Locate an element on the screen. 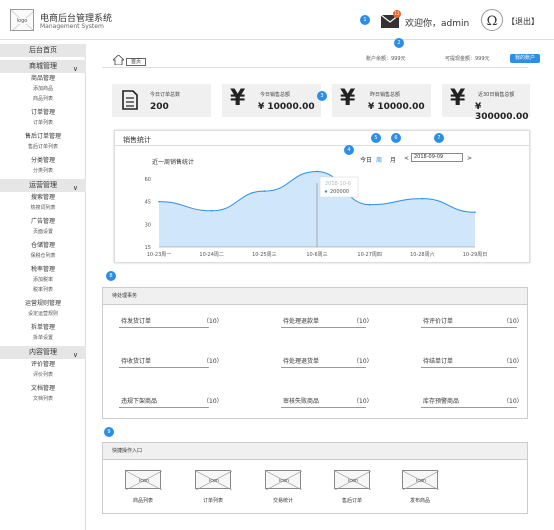  sidebar-item: 拆单管理 is located at coordinates (43, 327).